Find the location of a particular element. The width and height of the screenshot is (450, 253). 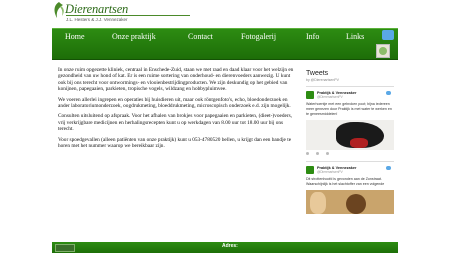

twitter-icon is located at coordinates (388, 35).